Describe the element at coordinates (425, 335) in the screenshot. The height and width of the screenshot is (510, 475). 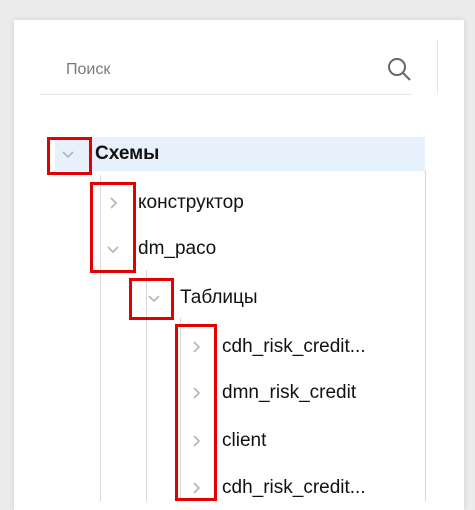
I see `scroll-track` at that location.